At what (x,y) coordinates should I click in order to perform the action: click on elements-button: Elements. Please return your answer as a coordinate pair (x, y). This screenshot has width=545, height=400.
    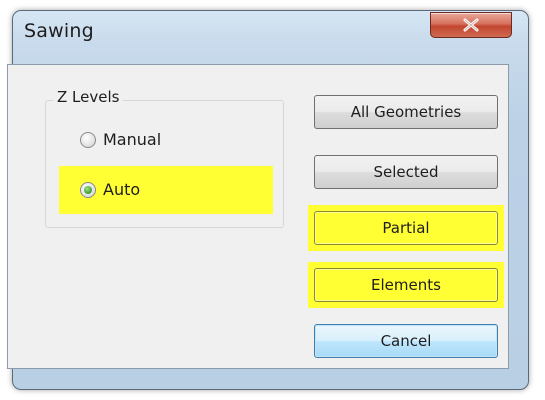
    Looking at the image, I should click on (406, 285).